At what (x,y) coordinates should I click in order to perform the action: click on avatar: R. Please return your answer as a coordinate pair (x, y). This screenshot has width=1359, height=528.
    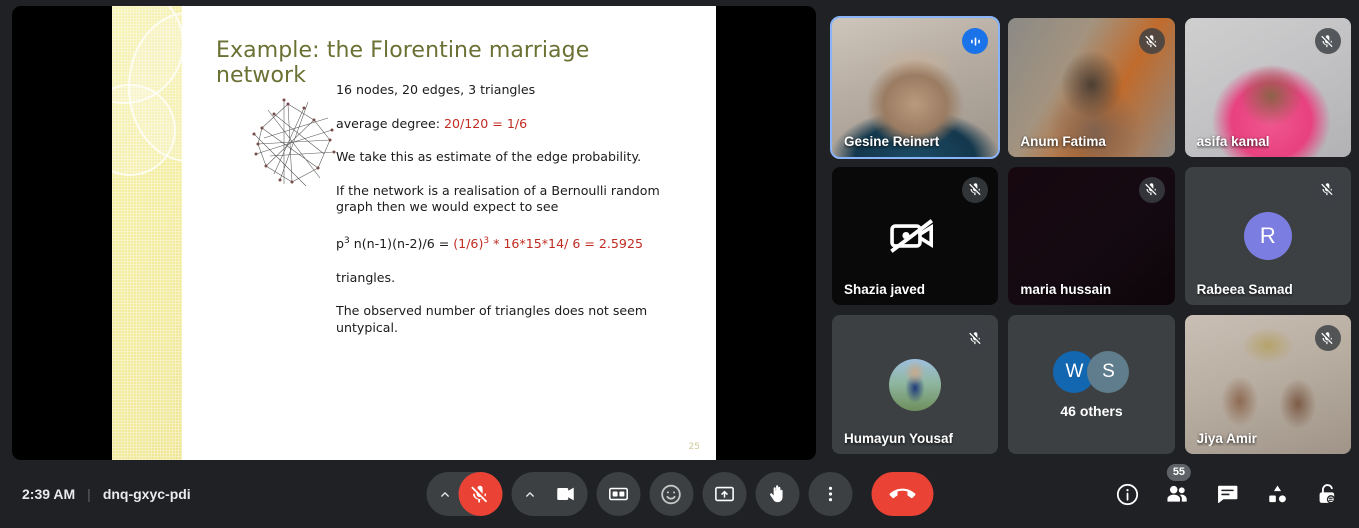
    Looking at the image, I should click on (1267, 235).